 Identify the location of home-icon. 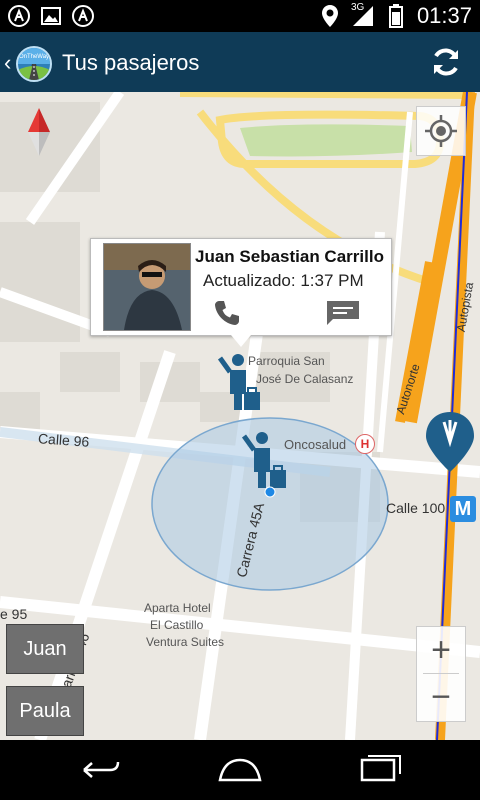
(240, 771).